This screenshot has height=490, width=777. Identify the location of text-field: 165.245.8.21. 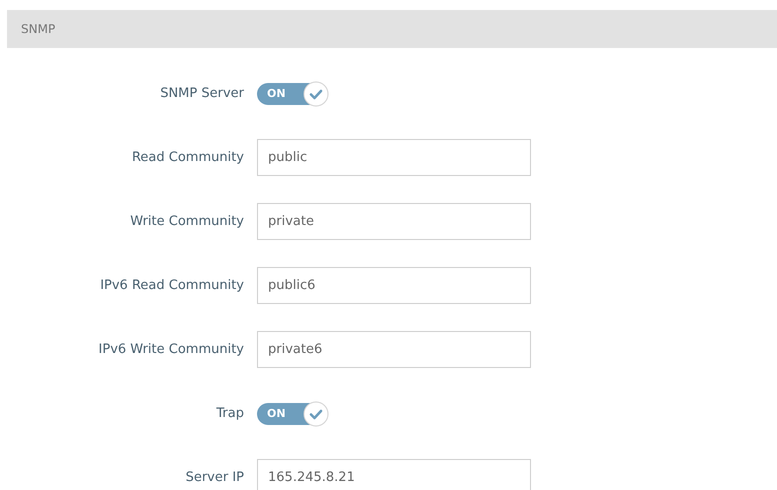
(394, 474).